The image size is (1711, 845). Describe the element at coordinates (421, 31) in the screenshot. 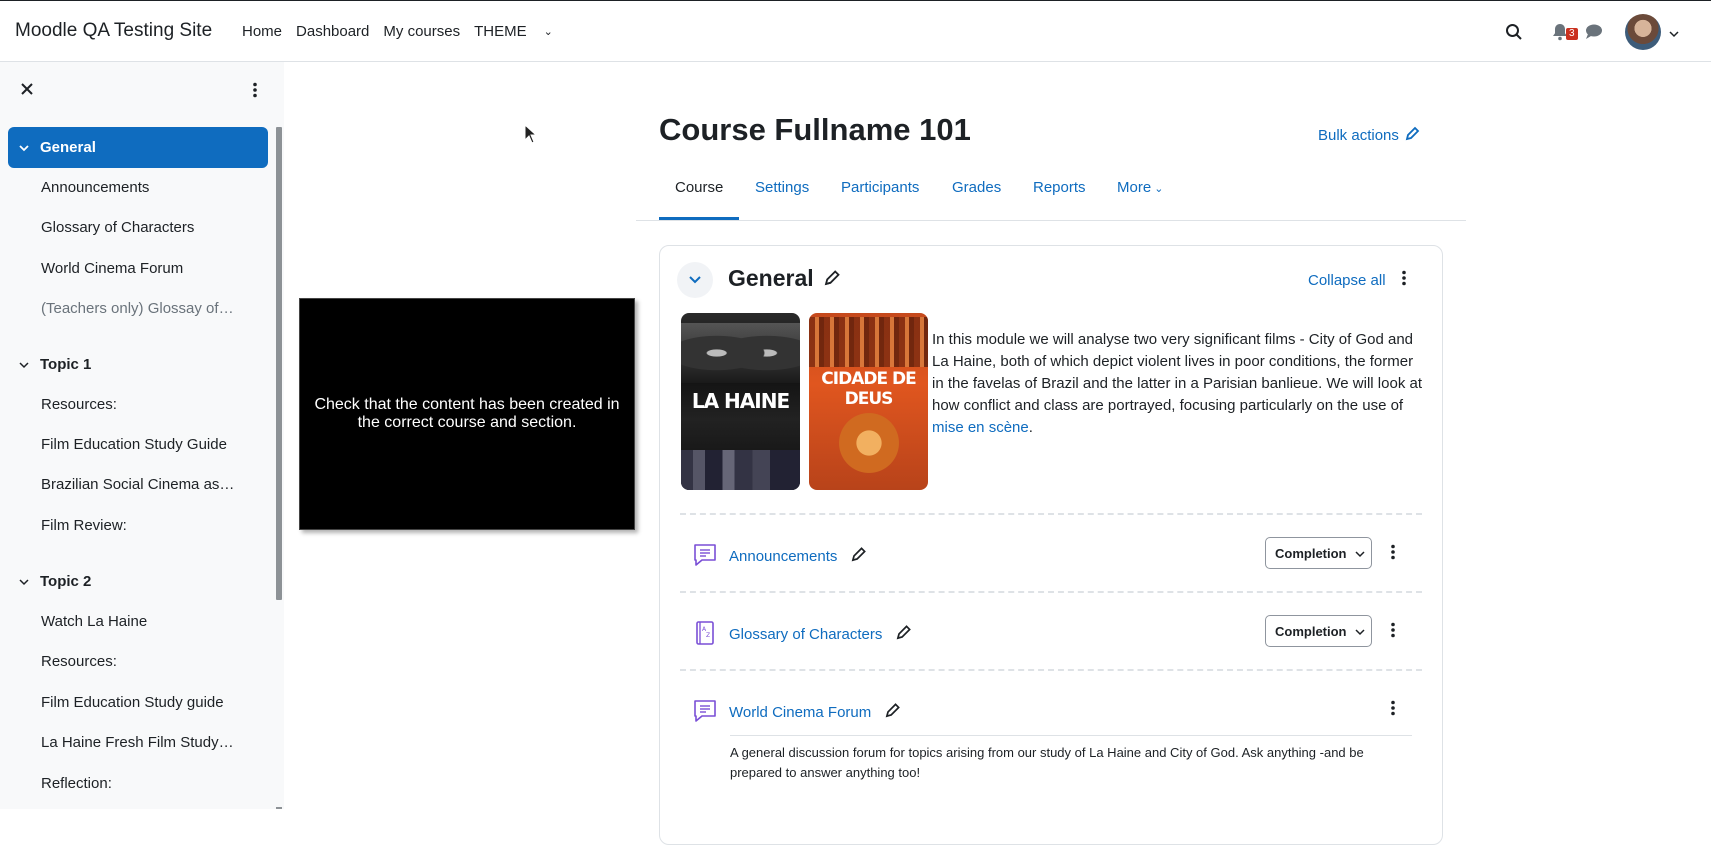

I see `nav-my-courses: My courses` at that location.